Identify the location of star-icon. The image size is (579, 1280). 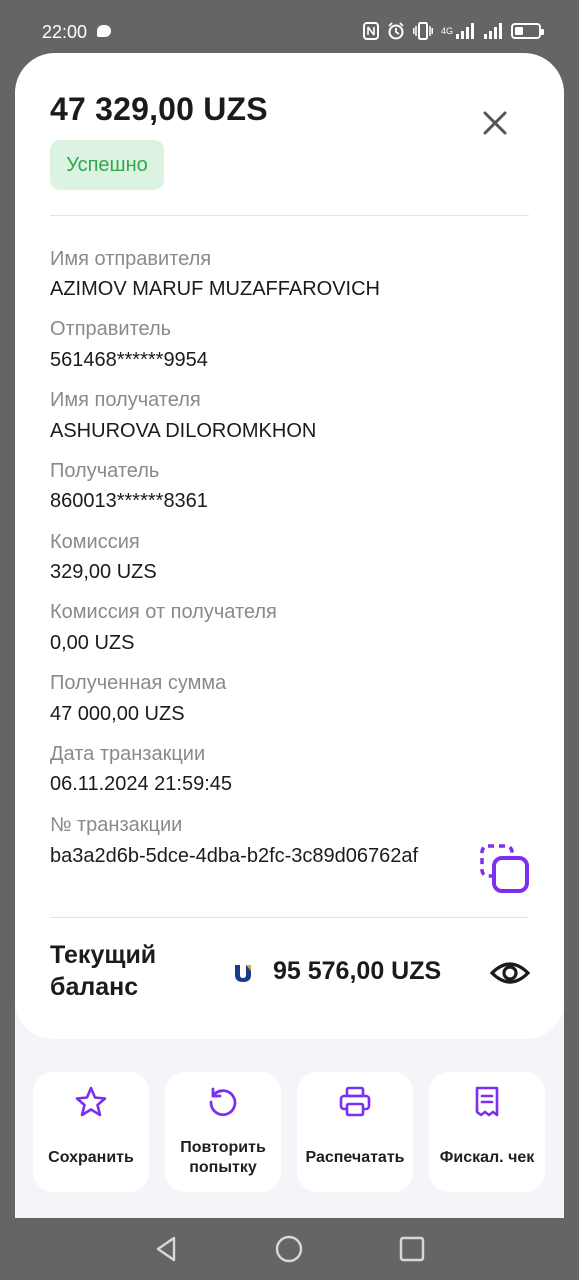
(91, 1101).